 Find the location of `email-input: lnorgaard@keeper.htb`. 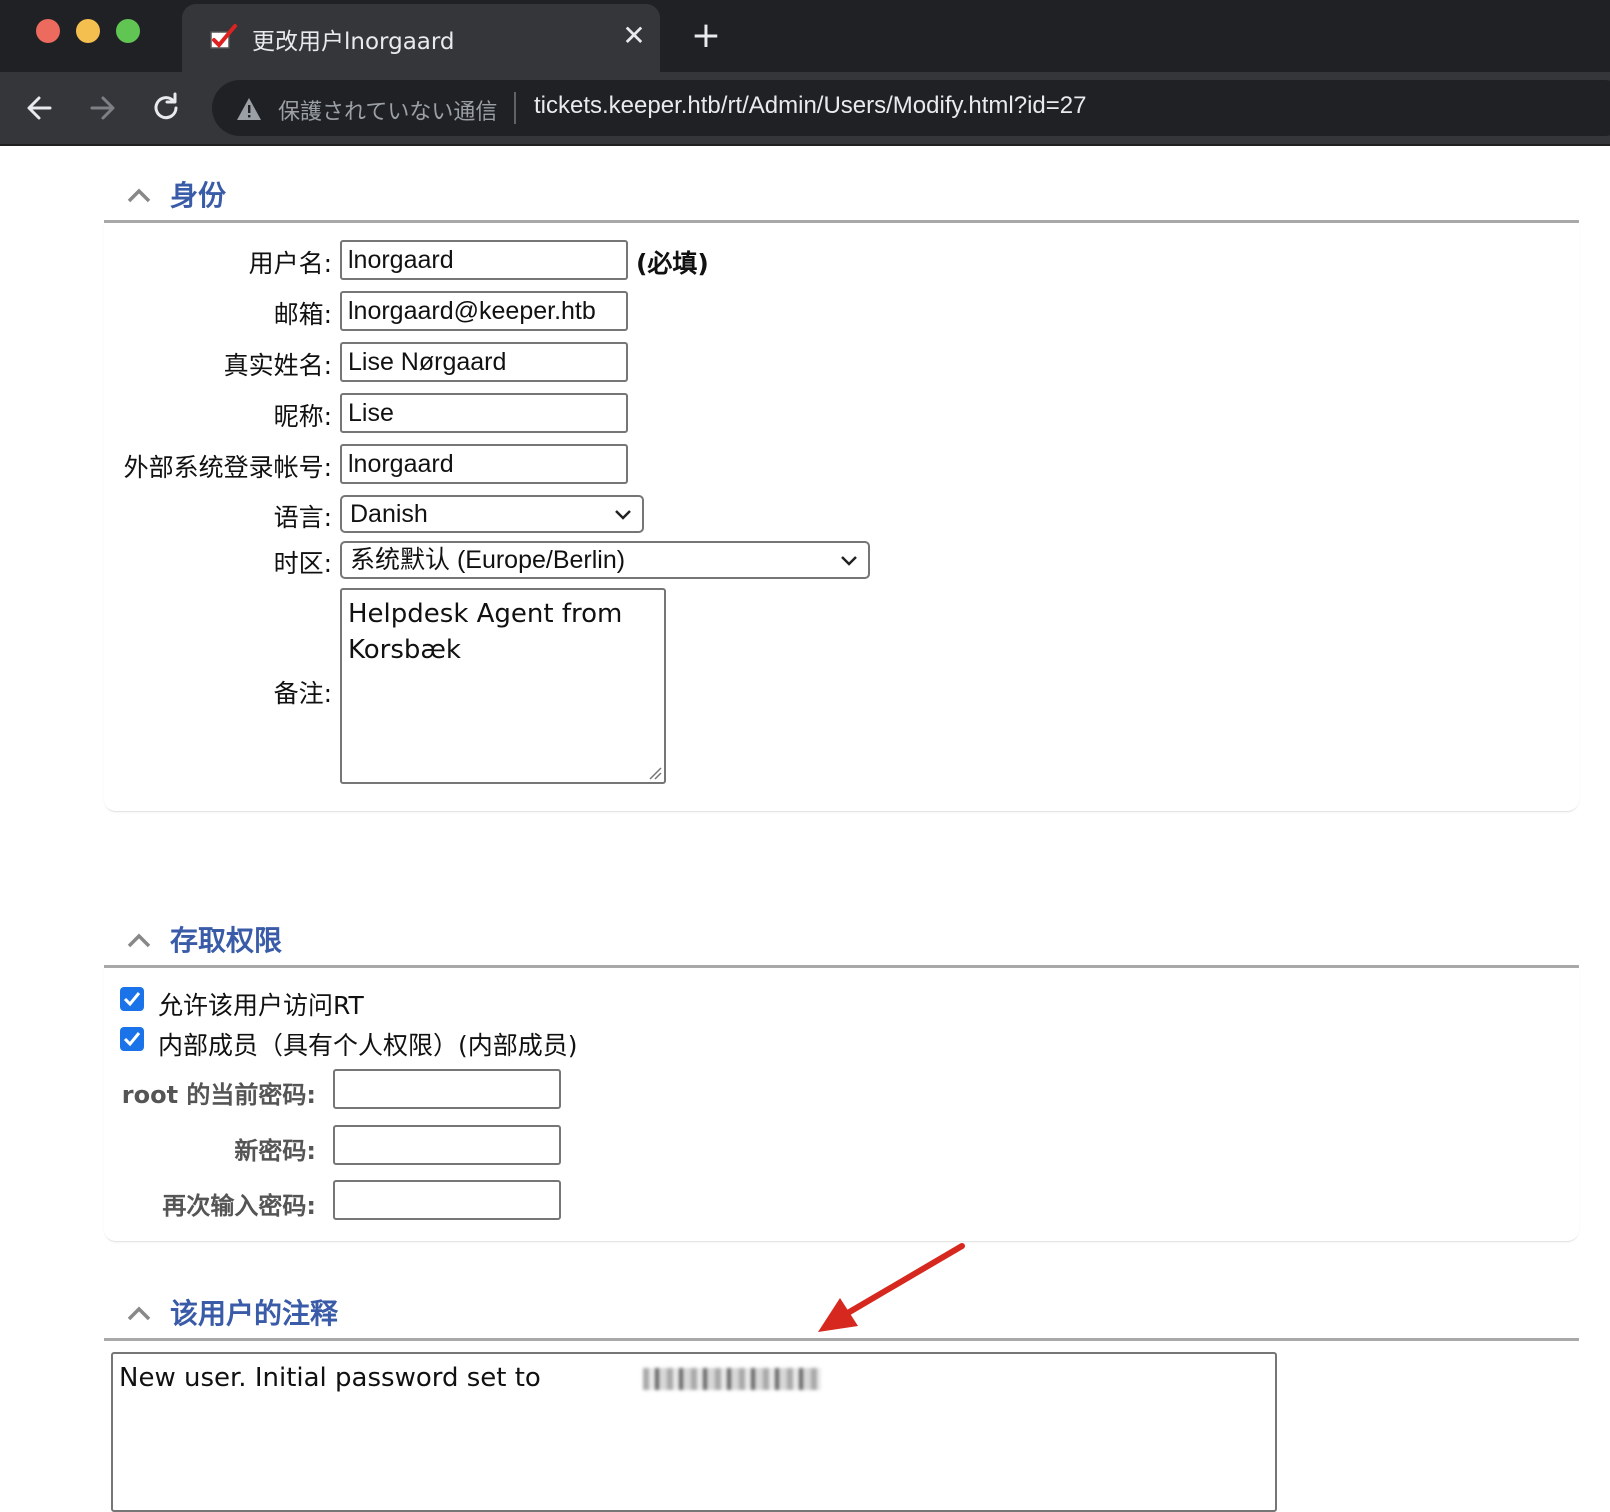

email-input: lnorgaard@keeper.htb is located at coordinates (484, 311).